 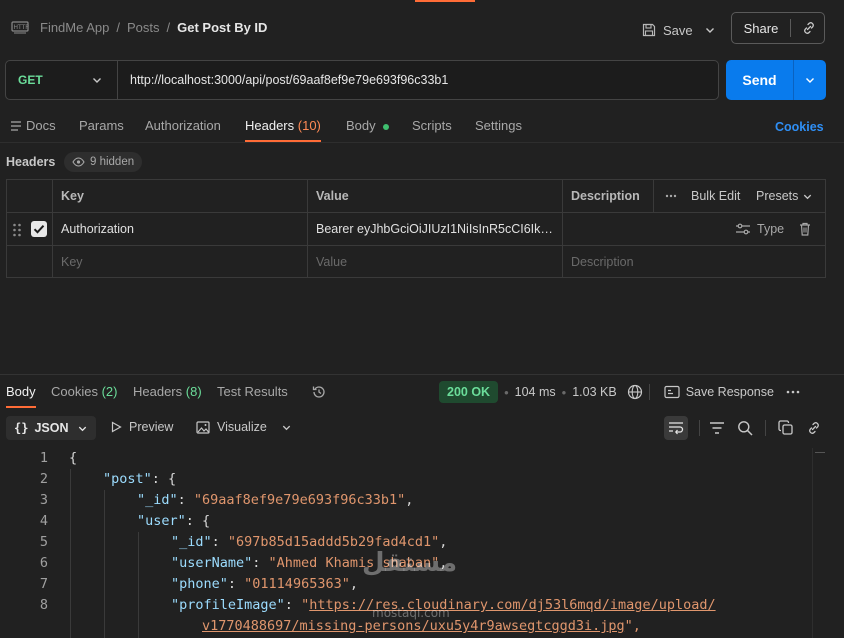 I want to click on line-number: 3, so click(x=43, y=500).